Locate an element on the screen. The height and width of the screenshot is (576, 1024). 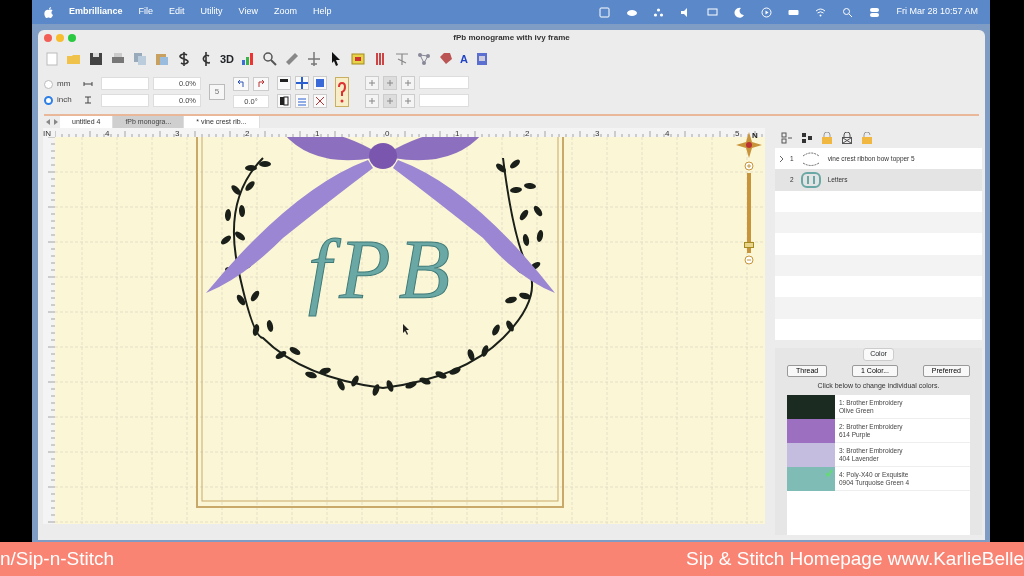
banner-text: Sip & Stitch Homepage www.KarlieBelle is located at coordinates (855, 558).